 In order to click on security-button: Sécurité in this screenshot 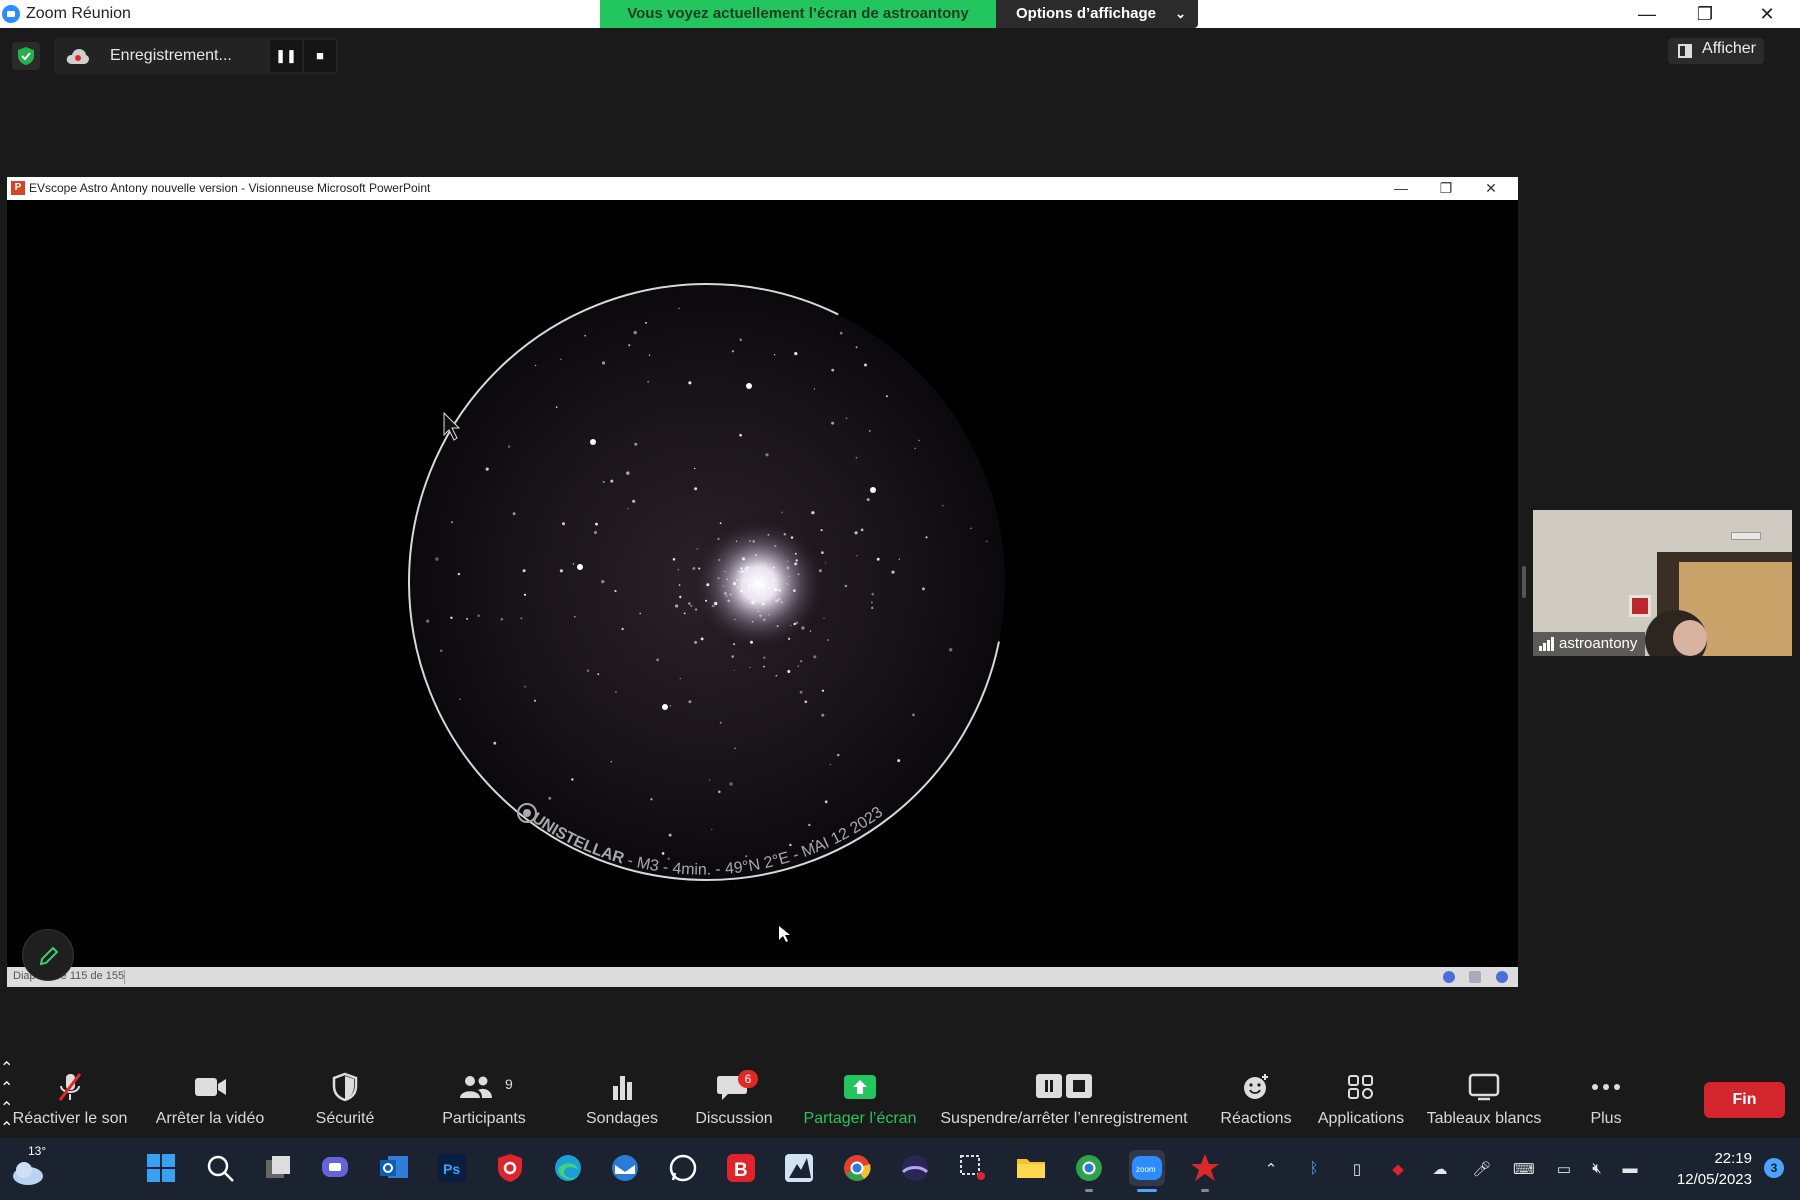, I will do `click(345, 1098)`.